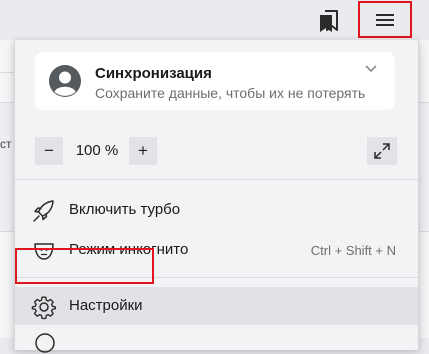  I want to click on fullscreen-icon, so click(382, 151).